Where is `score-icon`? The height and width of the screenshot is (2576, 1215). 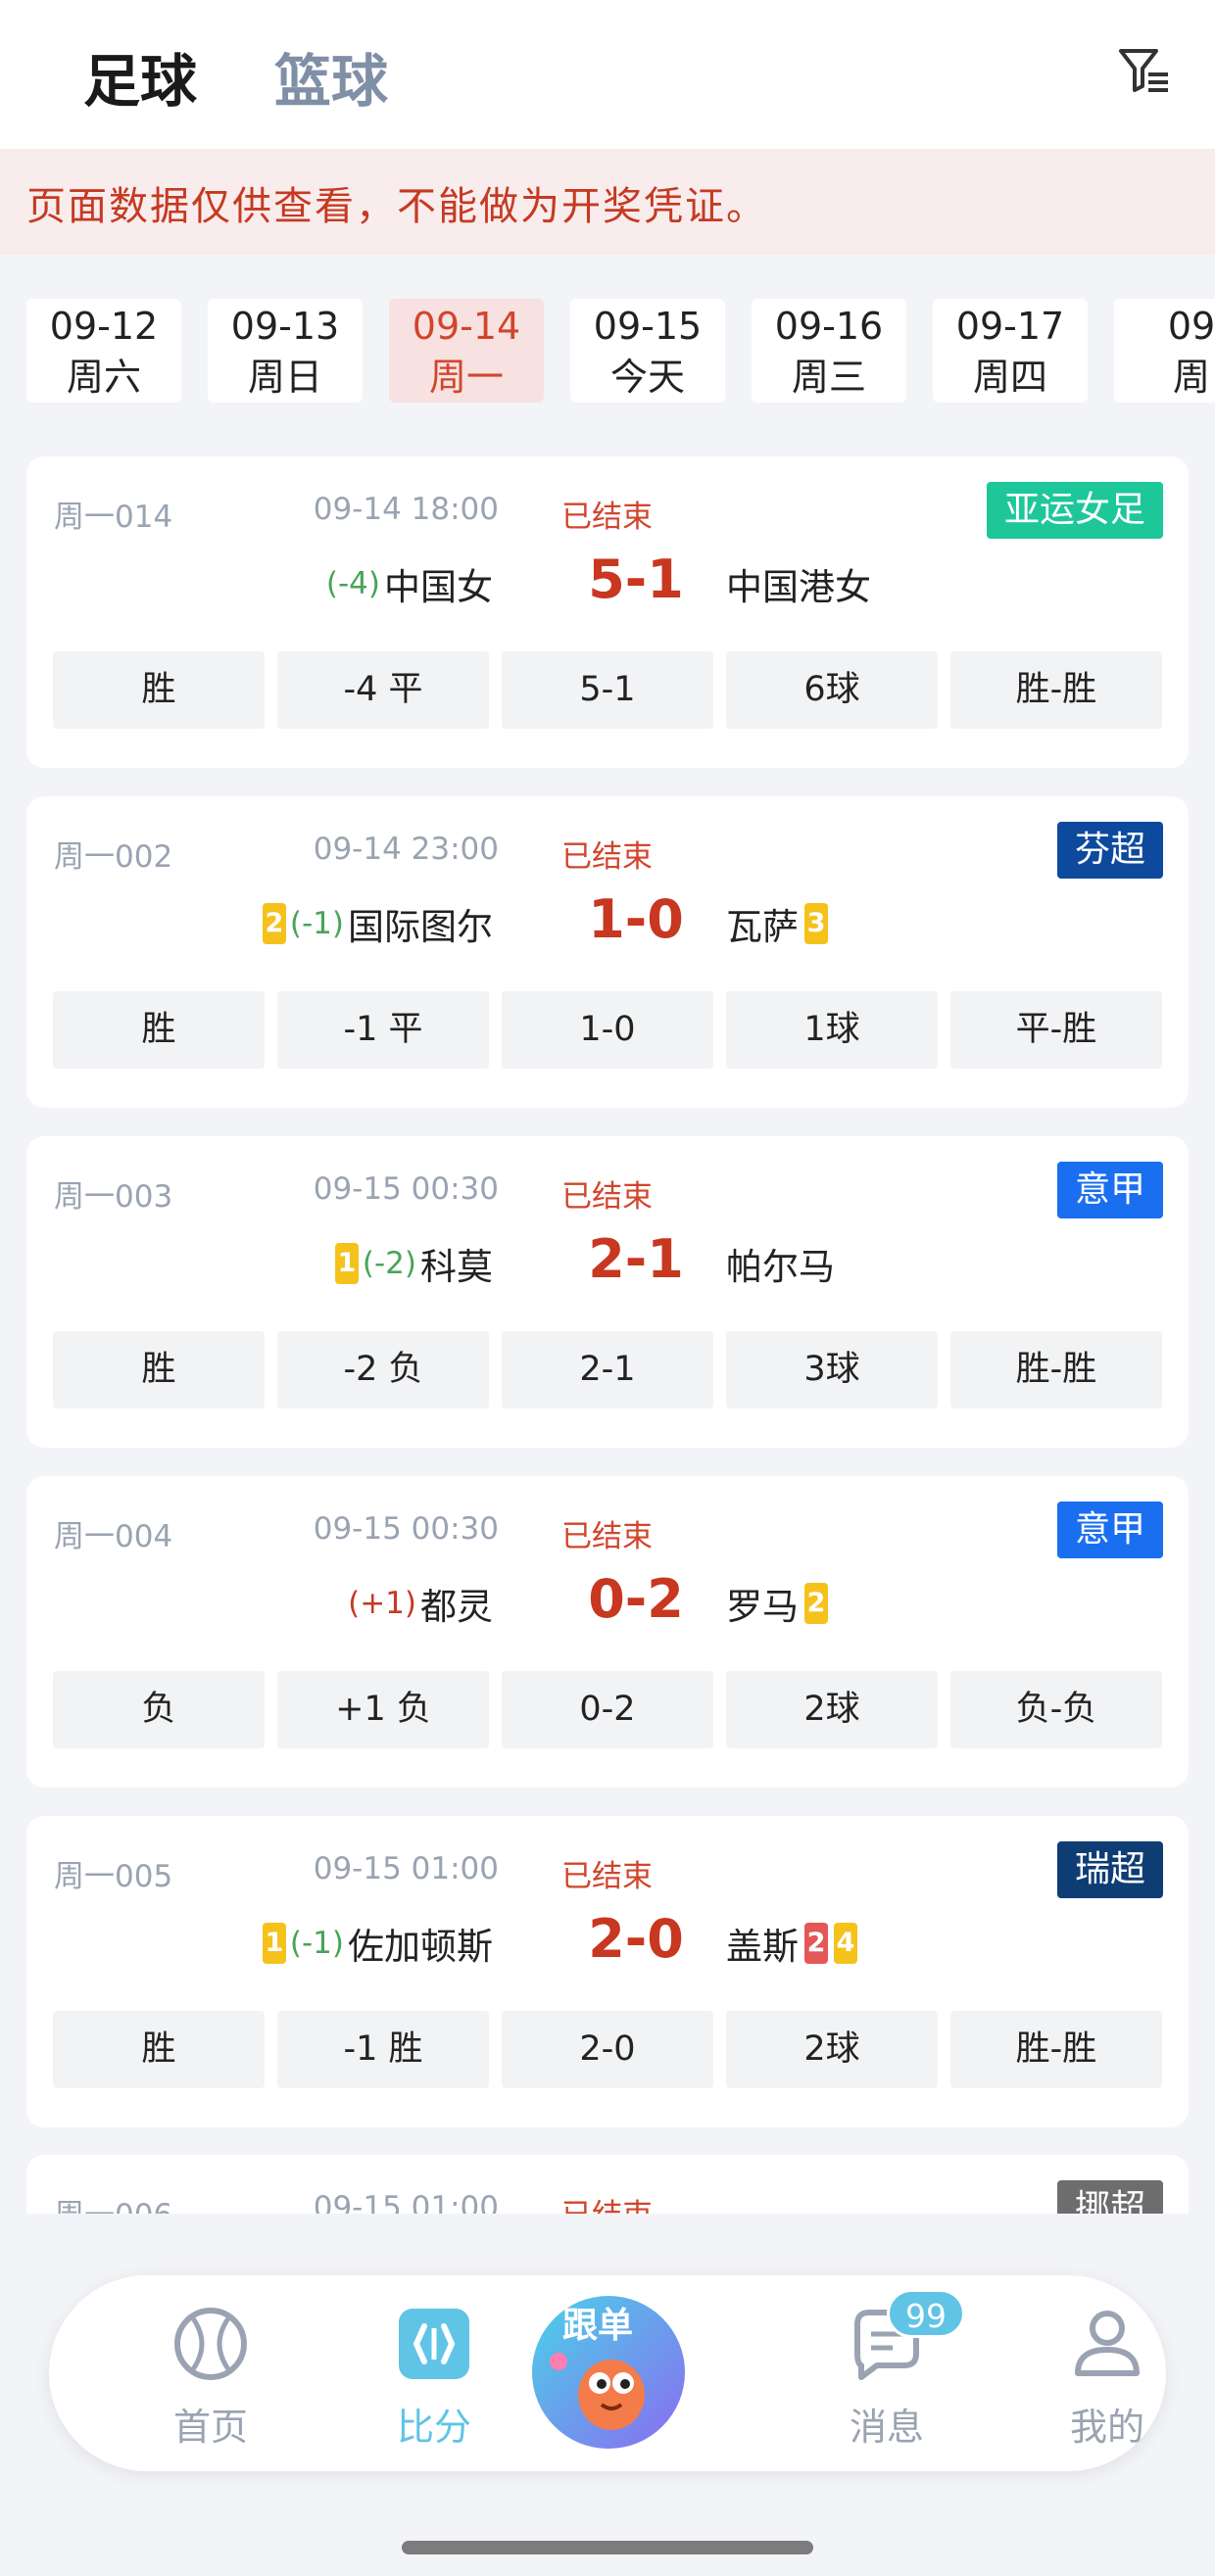 score-icon is located at coordinates (434, 2344).